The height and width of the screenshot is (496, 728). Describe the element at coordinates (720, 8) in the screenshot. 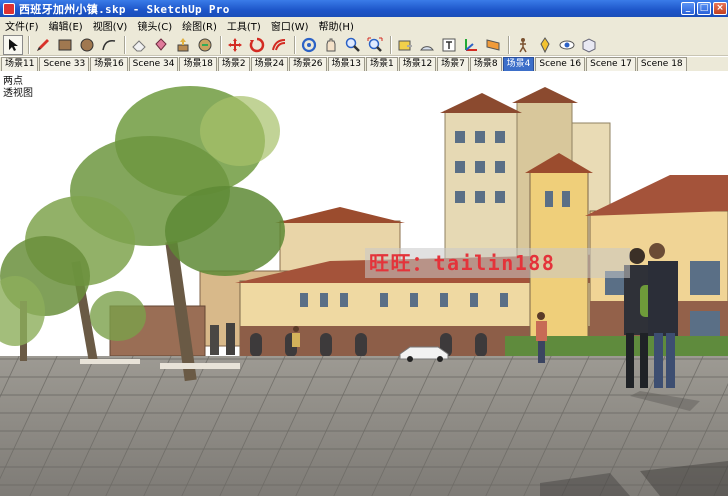

I see `close-button: ×` at that location.